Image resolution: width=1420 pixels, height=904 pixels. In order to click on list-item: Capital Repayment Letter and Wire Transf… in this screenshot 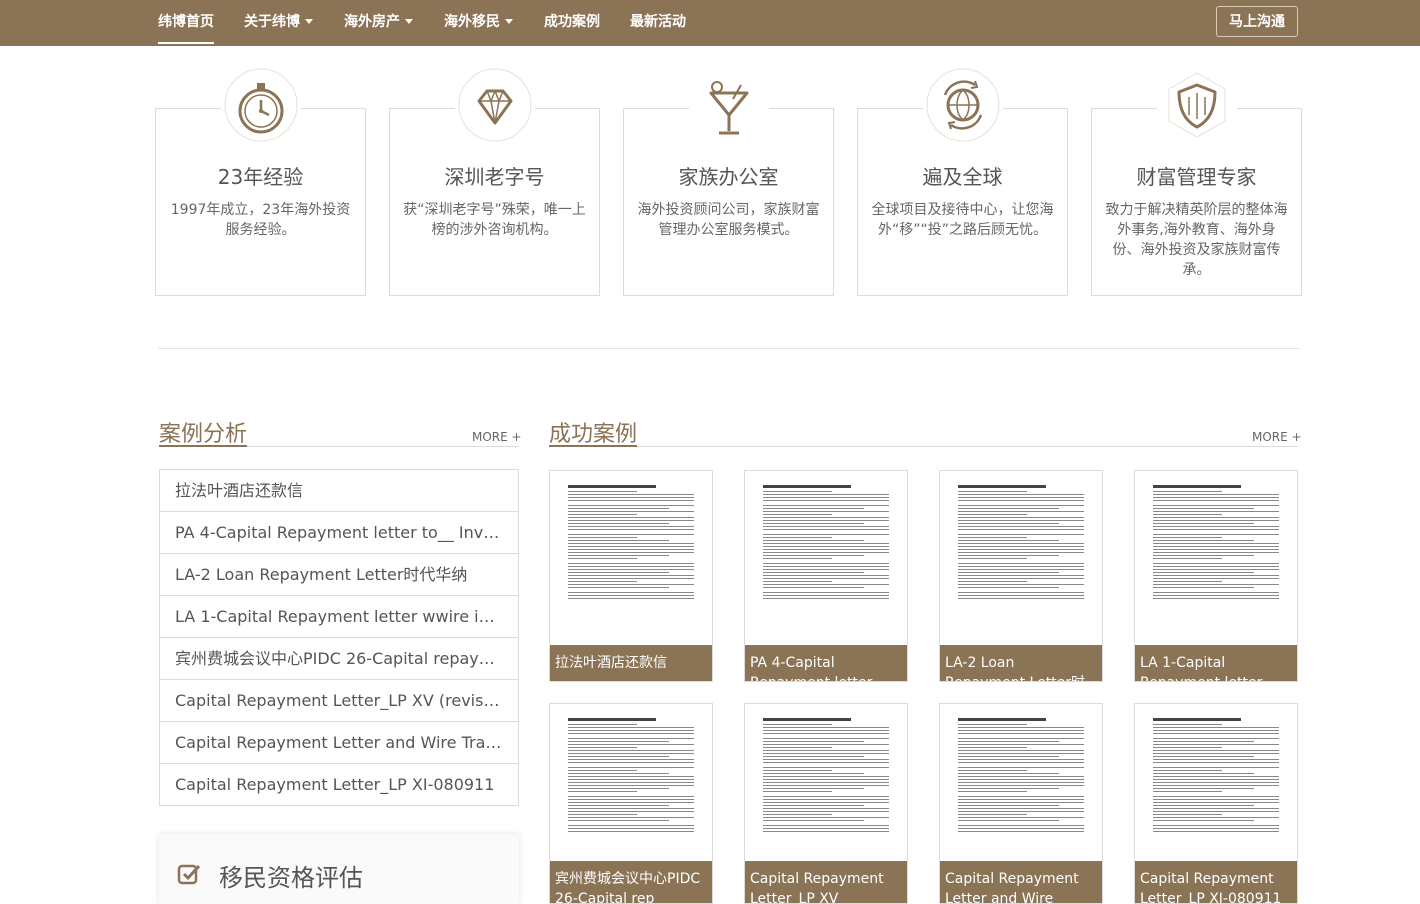, I will do `click(339, 743)`.